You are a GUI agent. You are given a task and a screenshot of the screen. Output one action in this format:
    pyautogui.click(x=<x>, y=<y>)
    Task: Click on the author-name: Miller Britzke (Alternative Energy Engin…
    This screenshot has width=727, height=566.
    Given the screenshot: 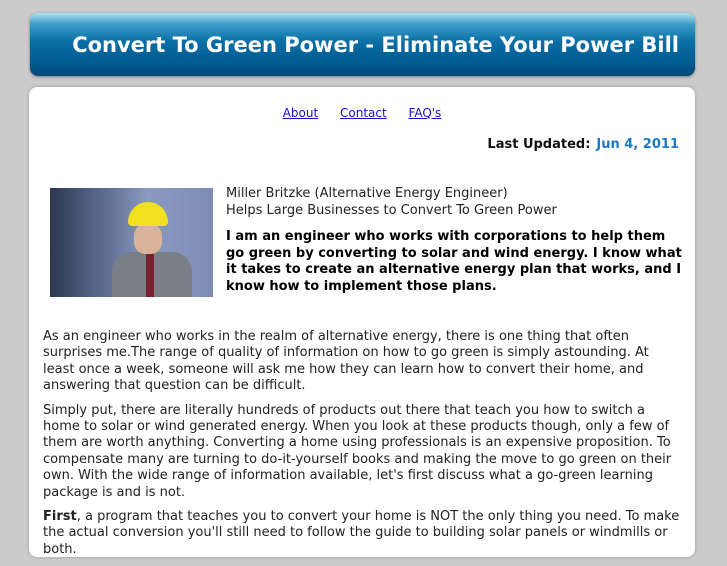 What is the action you would take?
    pyautogui.click(x=367, y=193)
    